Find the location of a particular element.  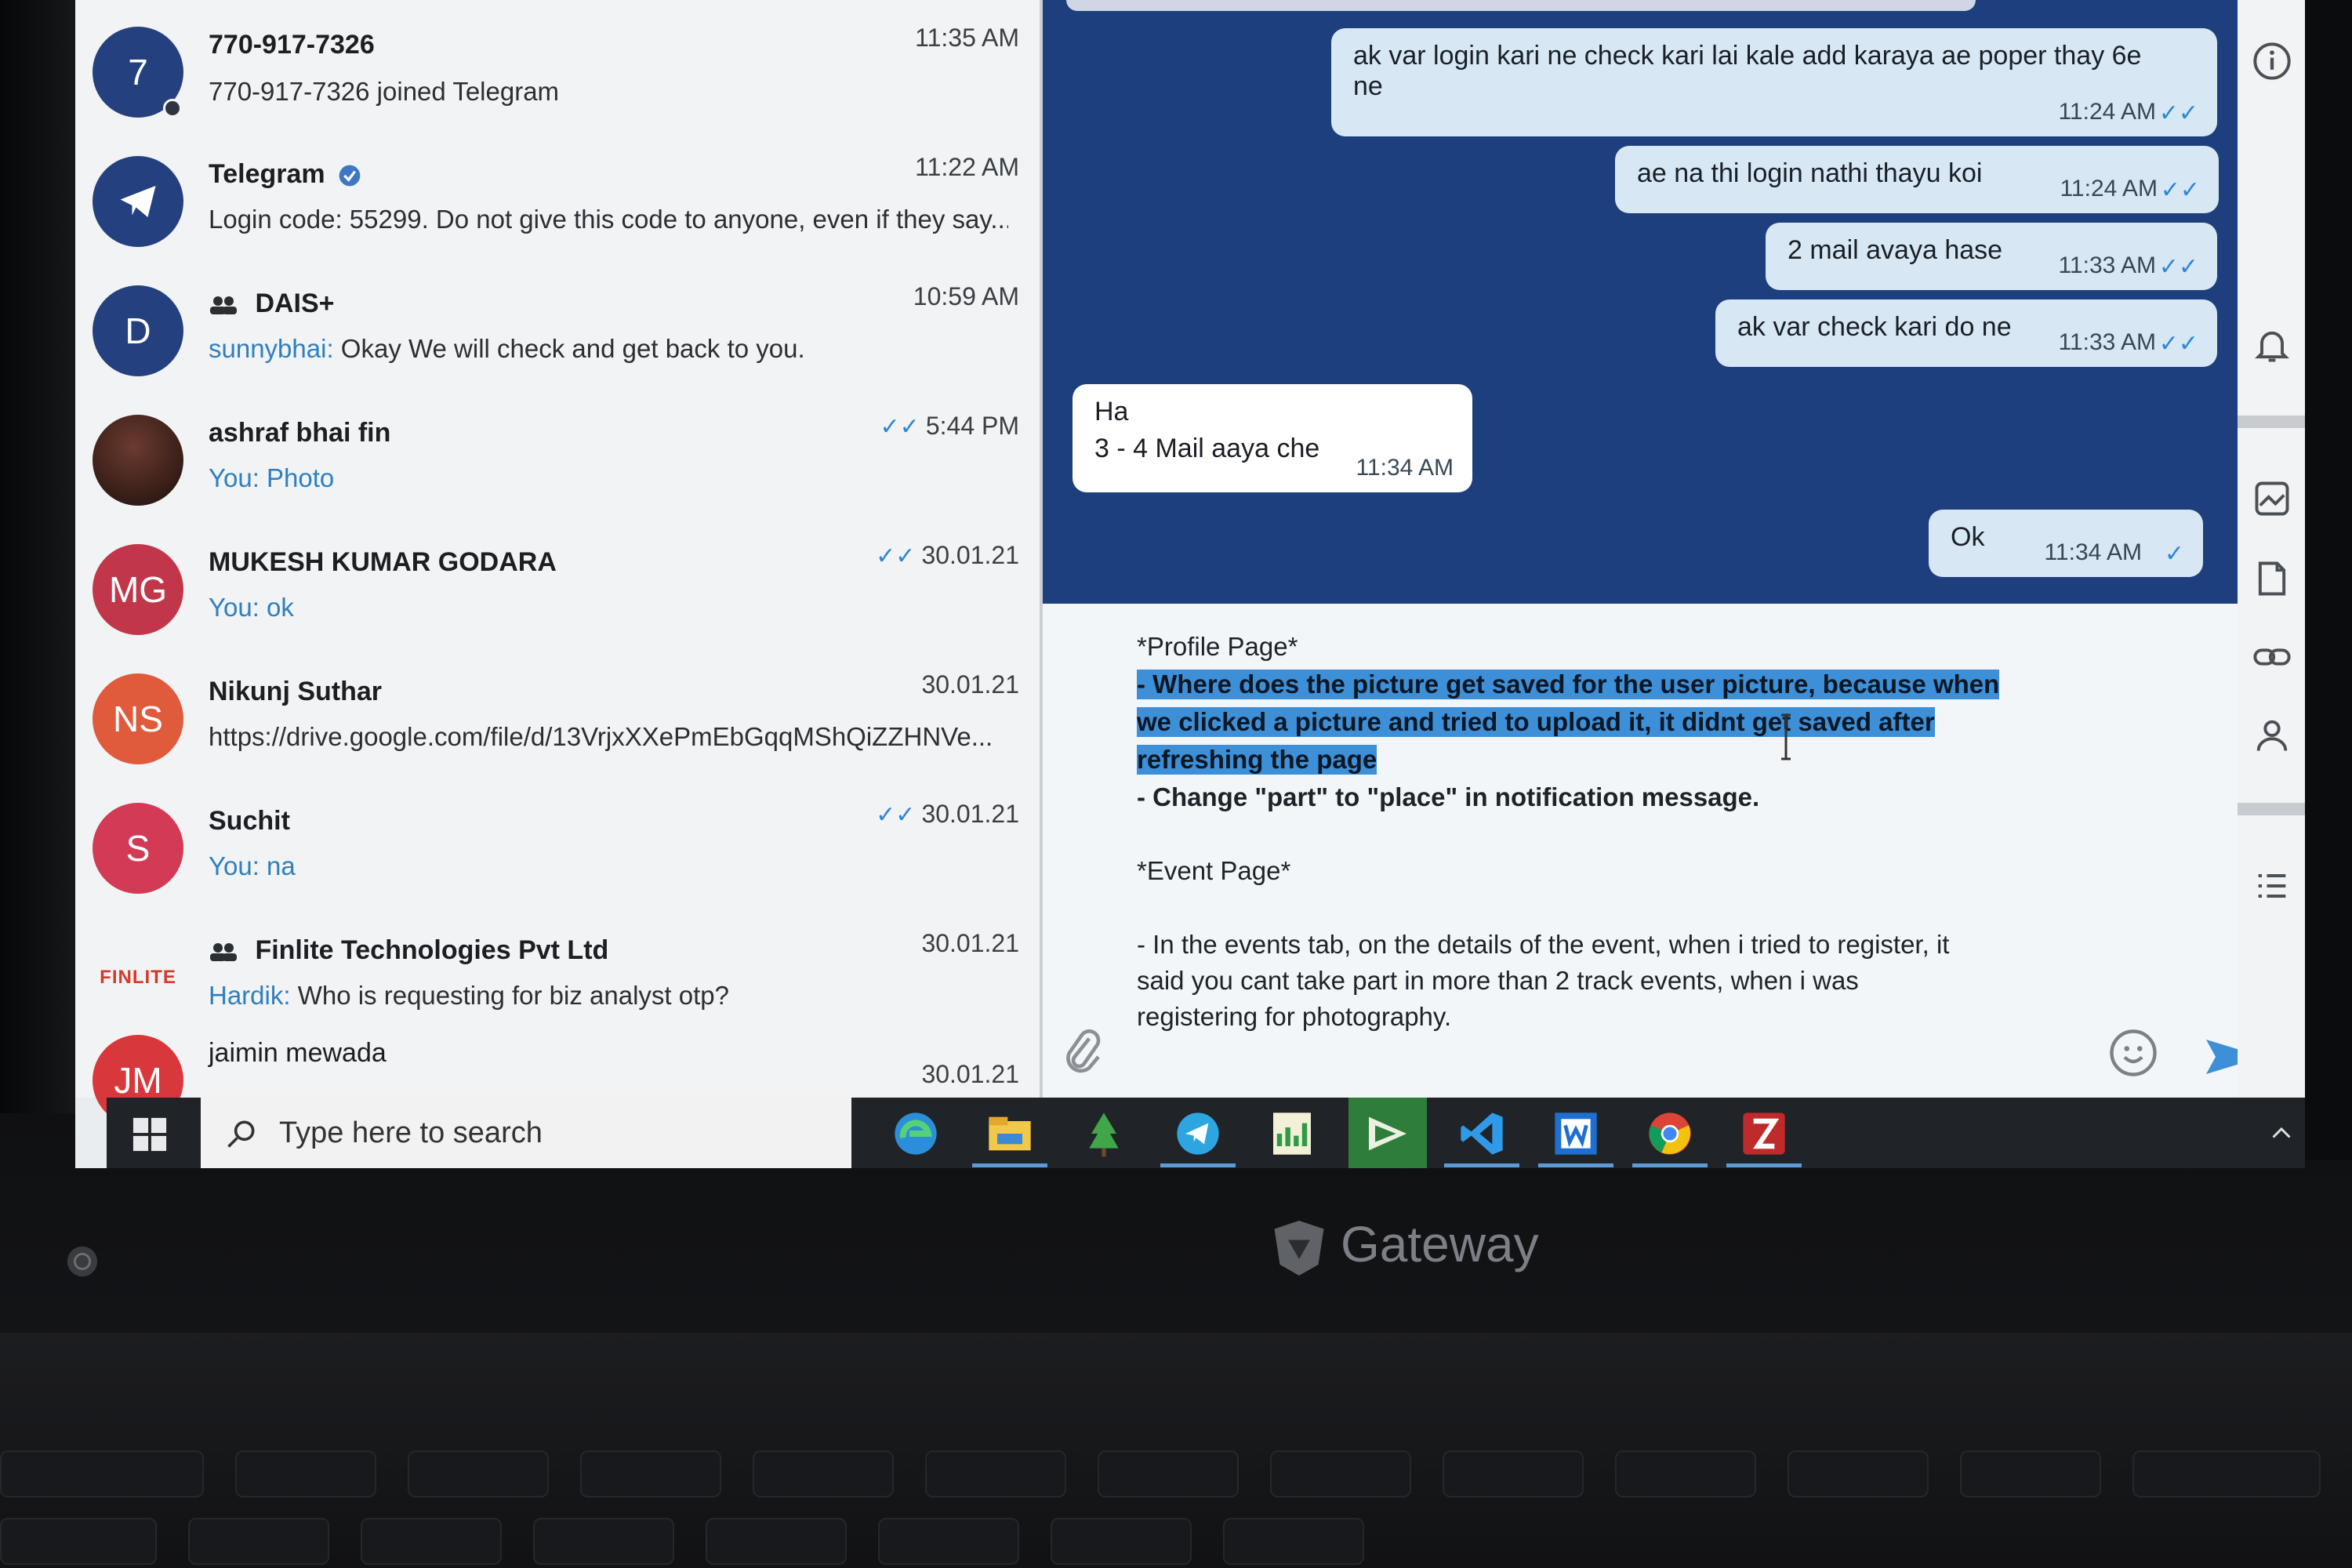

message-bubble-out: Ok 11:34 AM ✓ is located at coordinates (2066, 543).